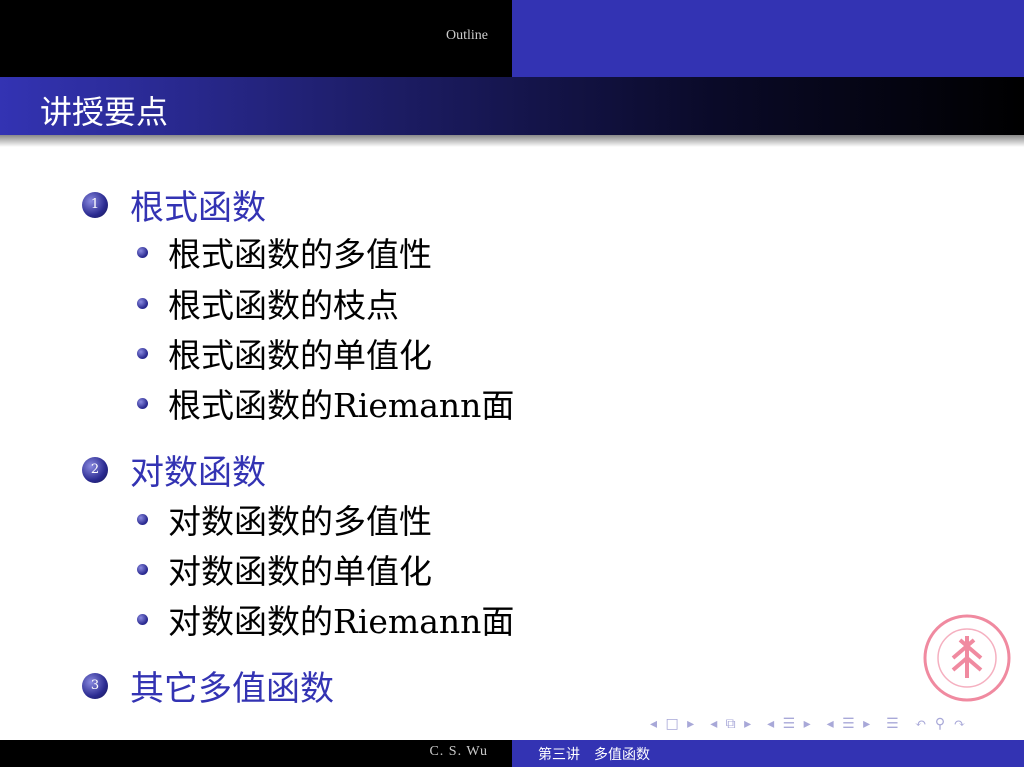  I want to click on section-number: 1, so click(95, 204).